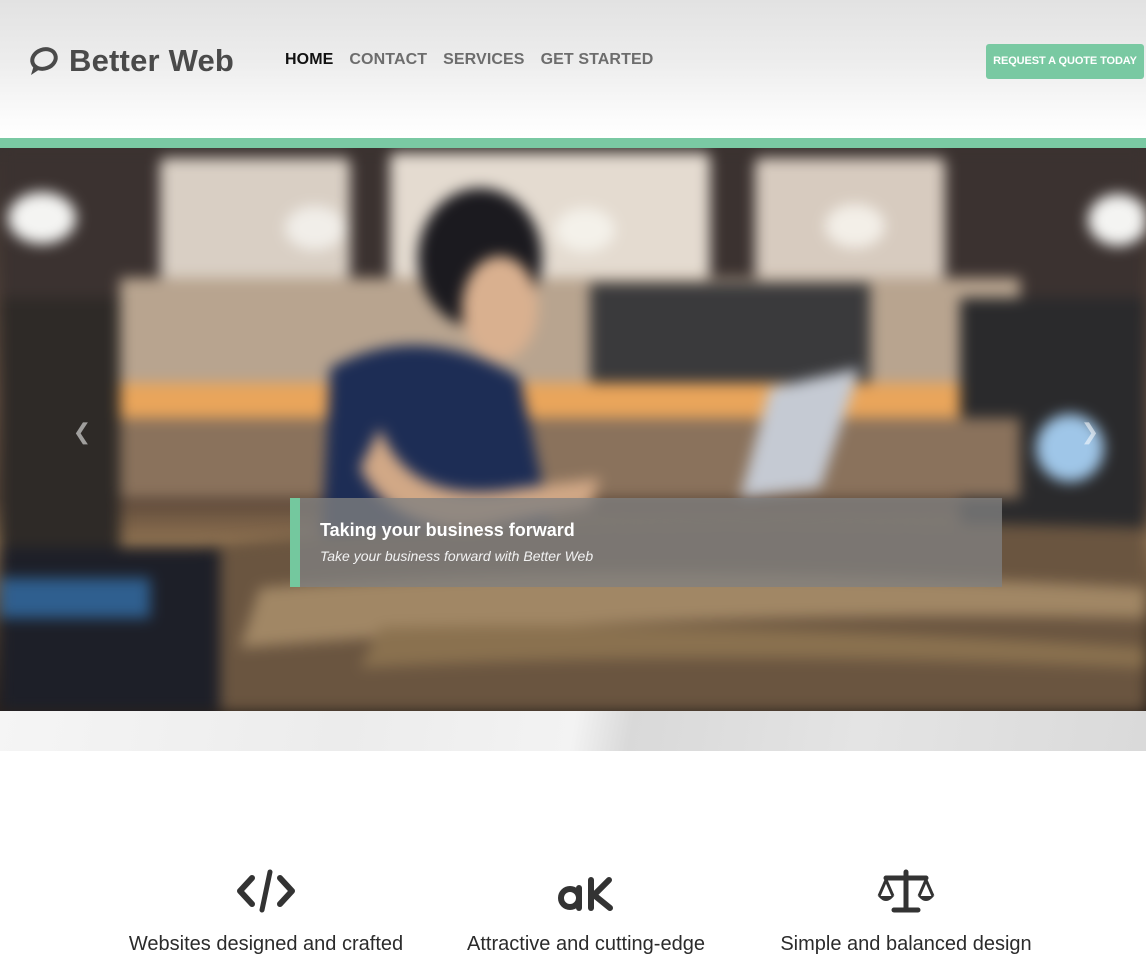  I want to click on feature-balanced-text: Simple and balanced design, so click(906, 944).